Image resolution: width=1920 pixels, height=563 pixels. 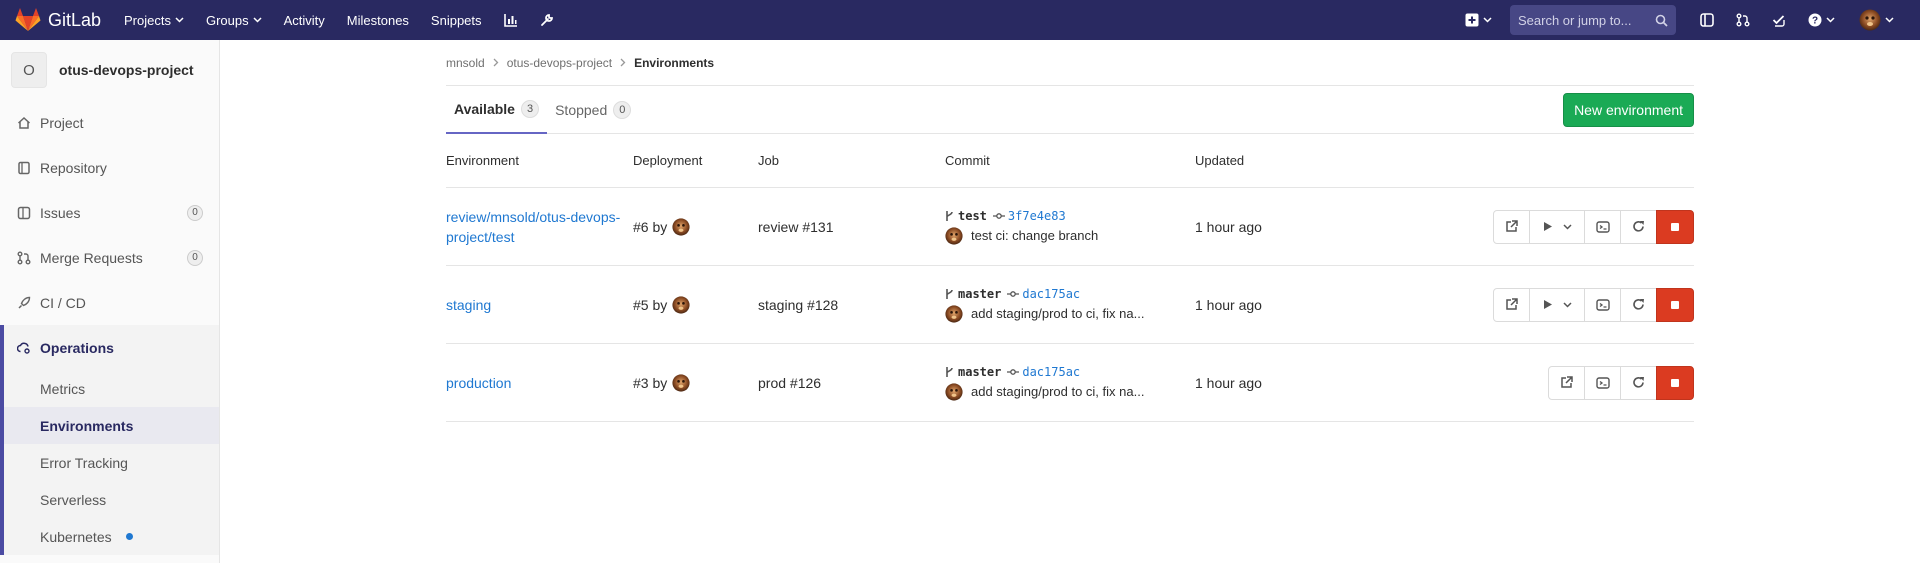 I want to click on sidebar-subitem-kubernetes: Kubernetes, so click(x=111, y=536).